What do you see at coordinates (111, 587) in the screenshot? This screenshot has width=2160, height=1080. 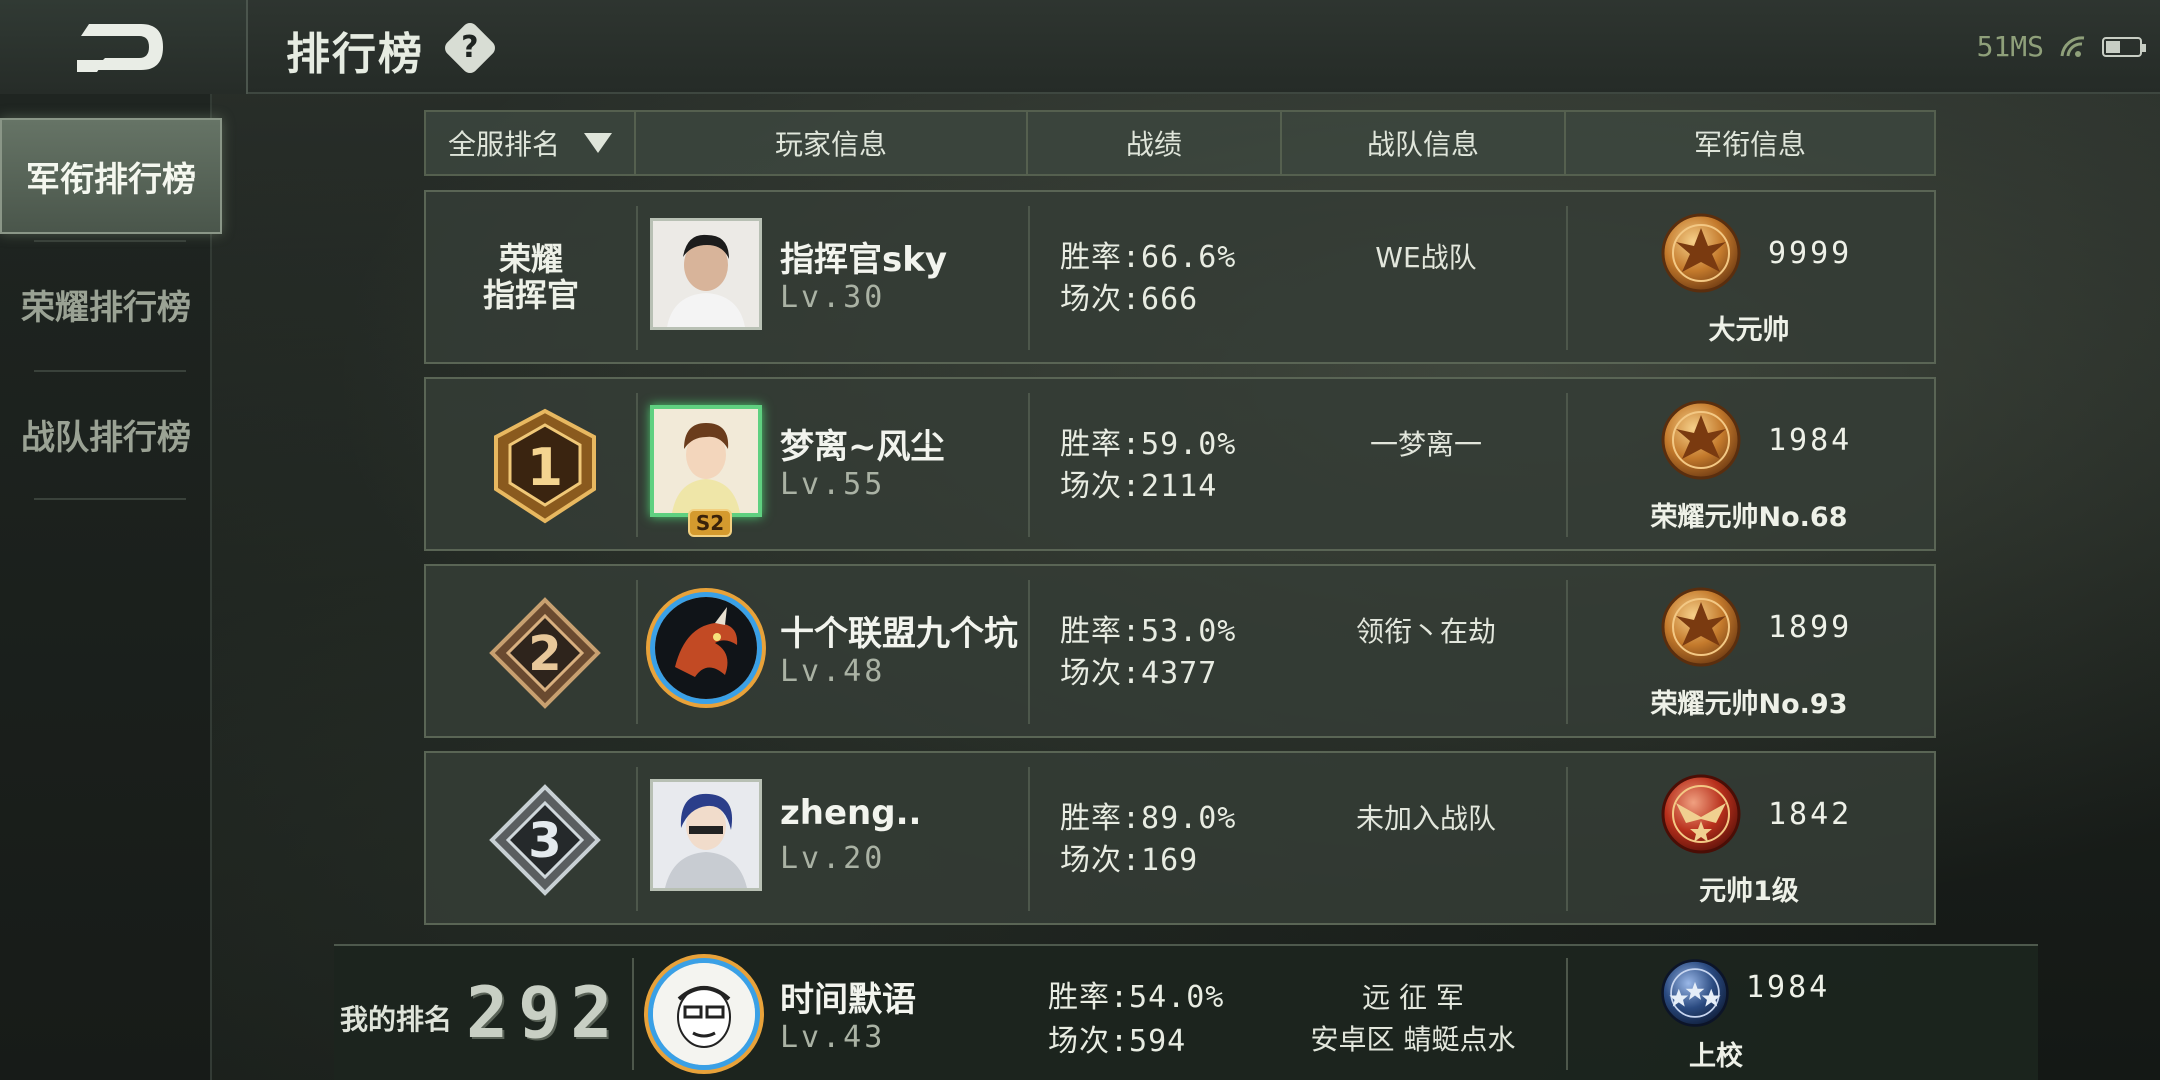 I see `sidebar: 军衔排行榜 荣耀排行榜 战队排行榜` at bounding box center [111, 587].